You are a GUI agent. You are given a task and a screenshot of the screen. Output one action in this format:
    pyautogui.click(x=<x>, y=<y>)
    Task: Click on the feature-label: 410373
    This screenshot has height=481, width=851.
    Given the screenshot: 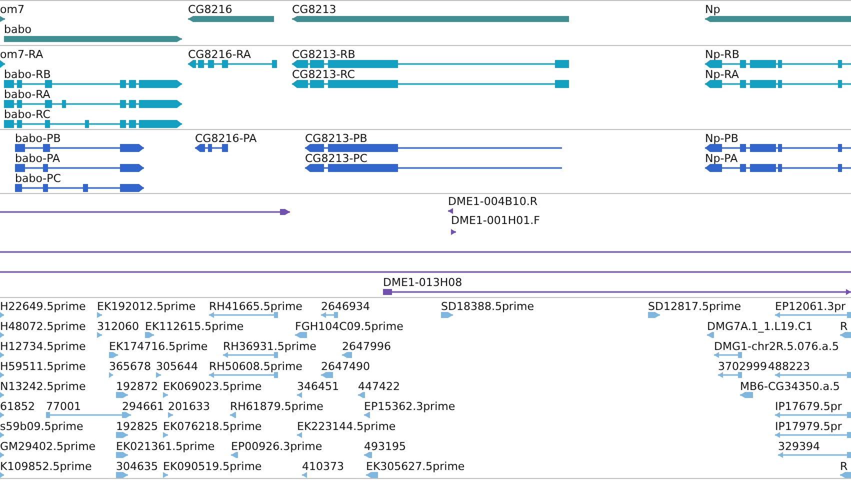 What is the action you would take?
    pyautogui.click(x=323, y=466)
    